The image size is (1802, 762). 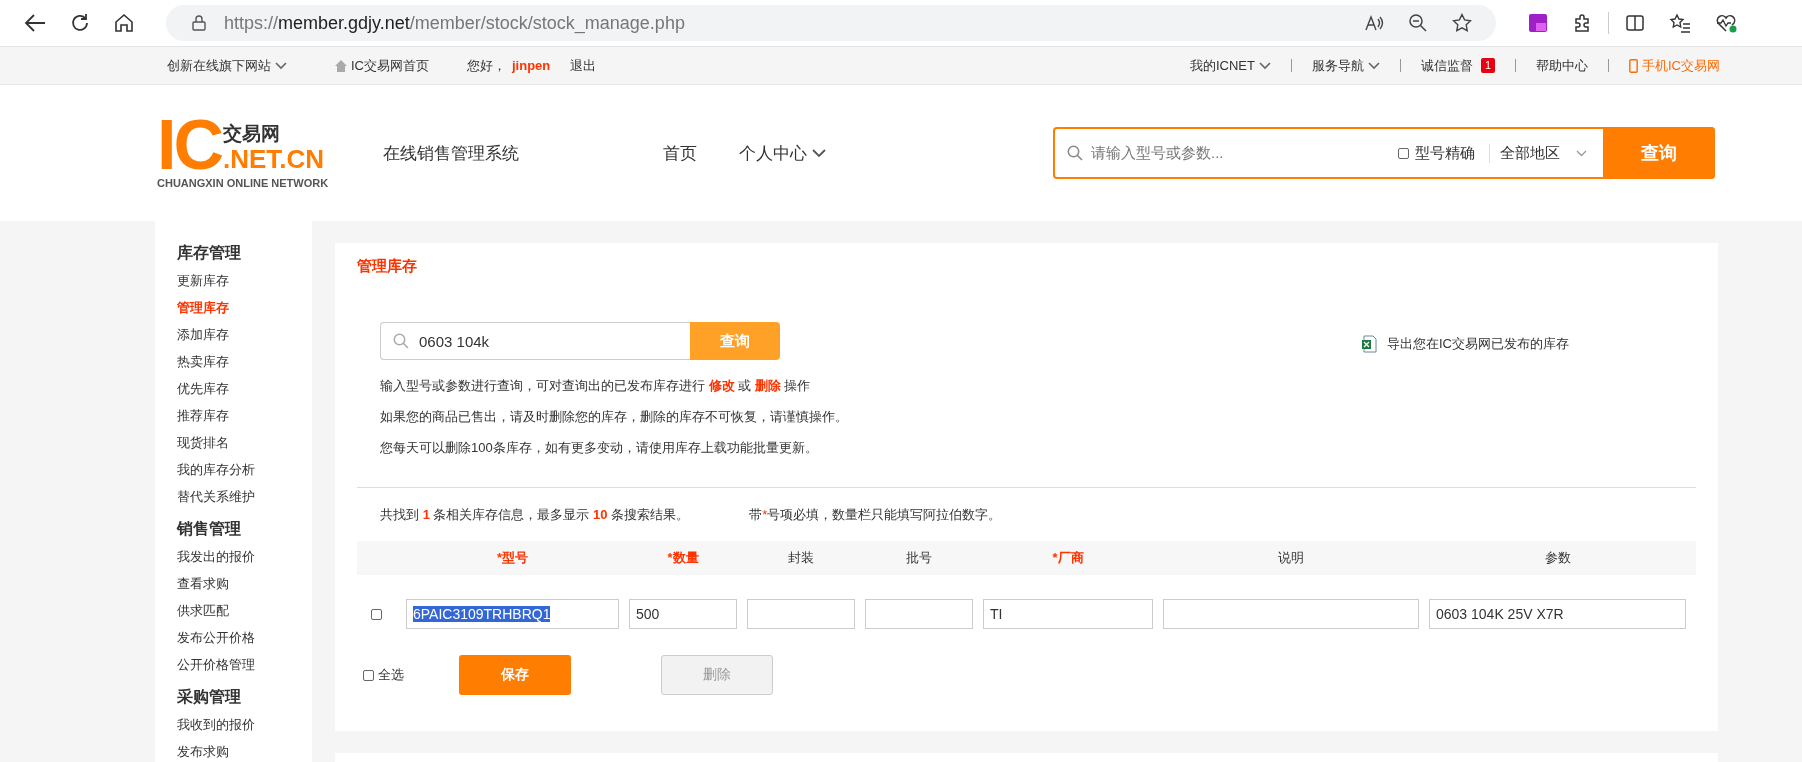 What do you see at coordinates (683, 558) in the screenshot?
I see `column-header: *数量` at bounding box center [683, 558].